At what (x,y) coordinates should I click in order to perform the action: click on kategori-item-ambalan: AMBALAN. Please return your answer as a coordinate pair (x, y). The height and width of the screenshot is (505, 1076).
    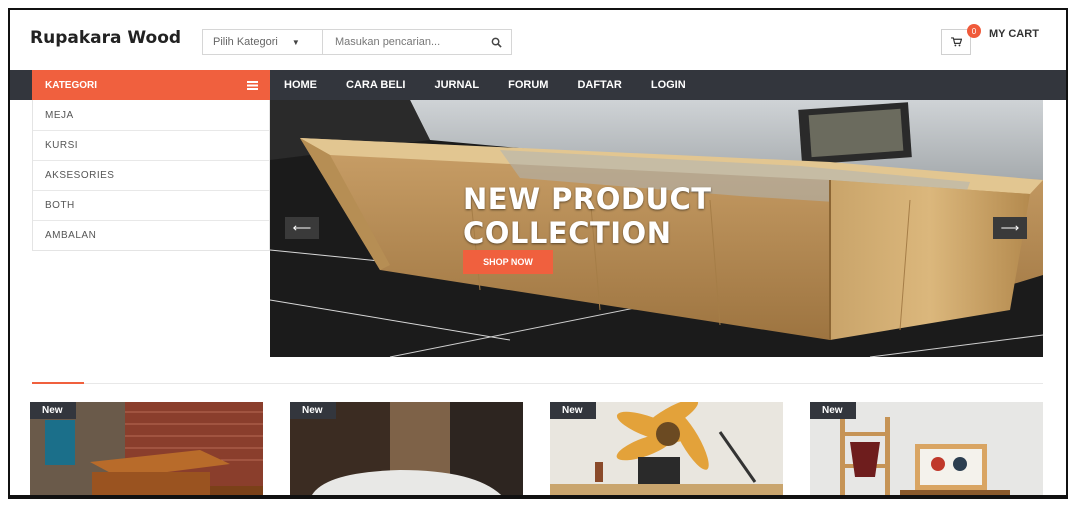
    Looking at the image, I should click on (151, 235).